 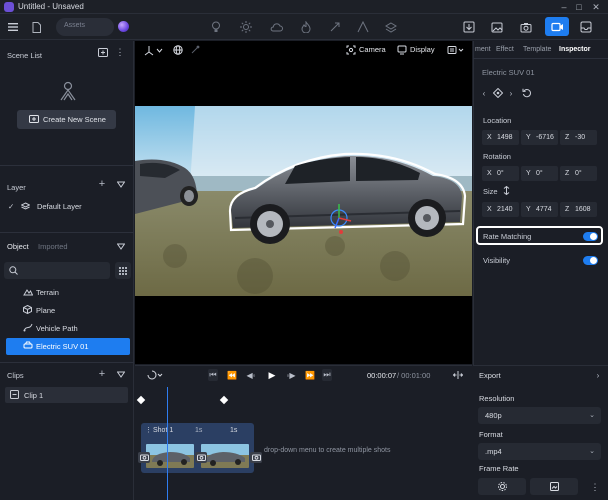 What do you see at coordinates (18, 246) in the screenshot?
I see `tab-object: Object` at bounding box center [18, 246].